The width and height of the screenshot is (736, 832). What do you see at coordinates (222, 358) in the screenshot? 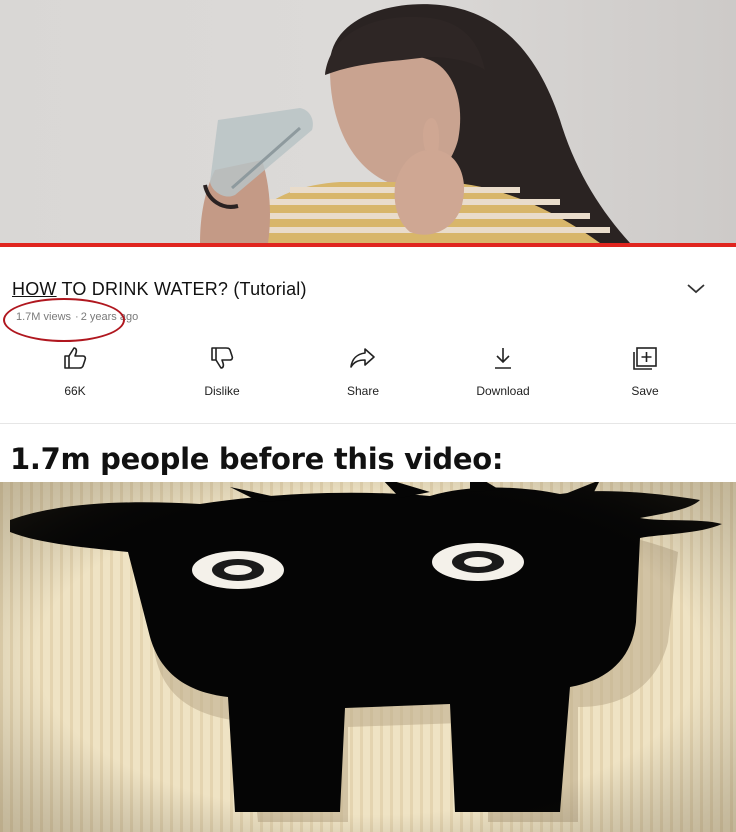
I see `thumbs-down-icon` at bounding box center [222, 358].